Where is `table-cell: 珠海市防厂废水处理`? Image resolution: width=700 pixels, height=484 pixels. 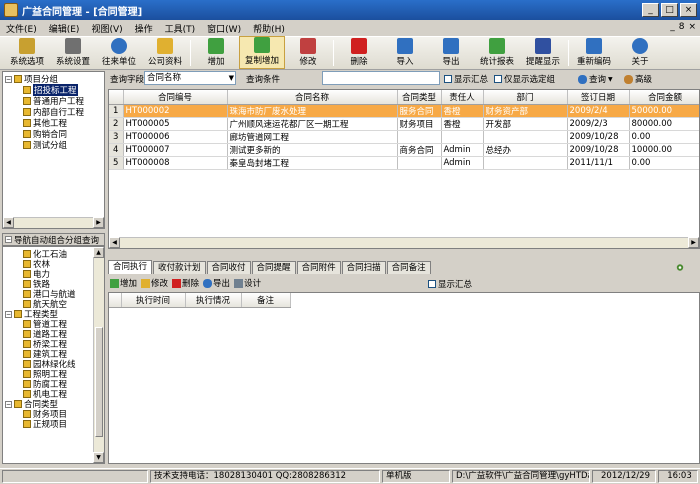
table-cell: 珠海市防厂废水处理 is located at coordinates (312, 111).